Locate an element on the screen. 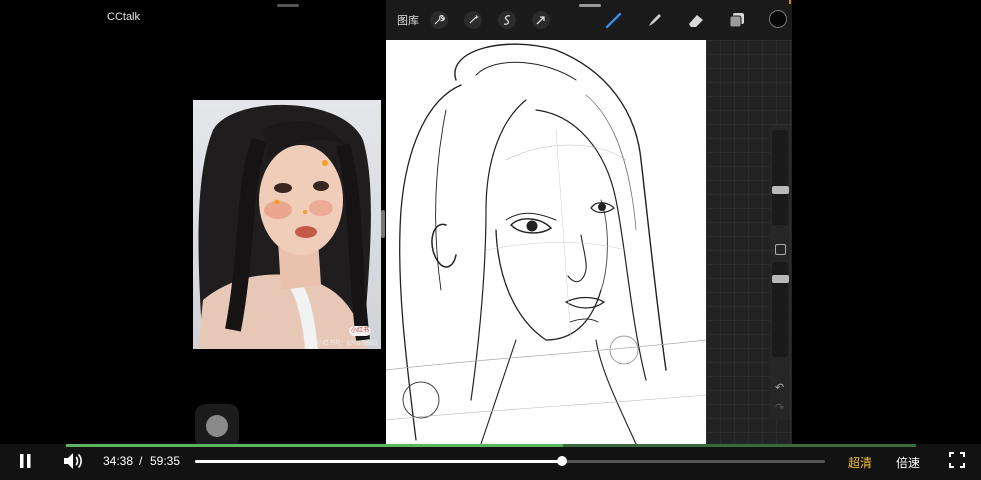 This screenshot has height=480, width=981. split-divider-handle is located at coordinates (383, 224).